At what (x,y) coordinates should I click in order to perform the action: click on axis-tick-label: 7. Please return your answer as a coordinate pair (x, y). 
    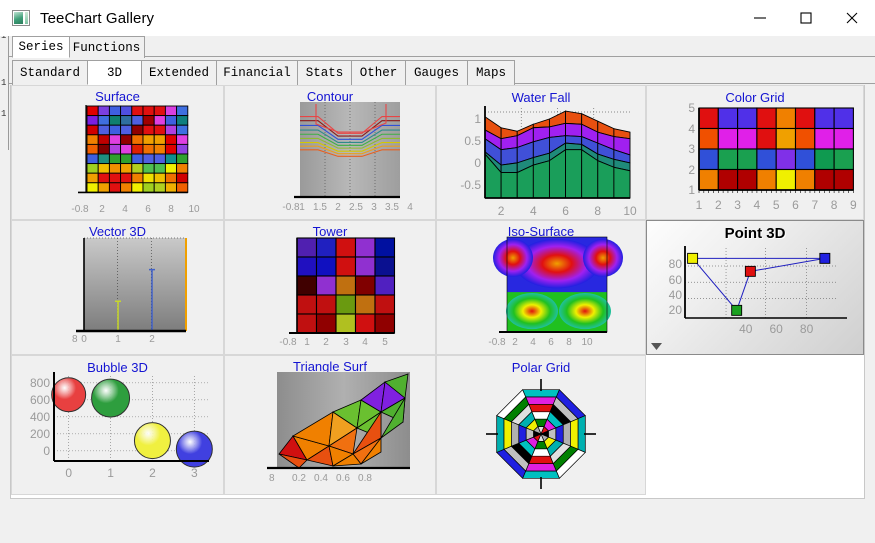
    Looking at the image, I should click on (815, 205).